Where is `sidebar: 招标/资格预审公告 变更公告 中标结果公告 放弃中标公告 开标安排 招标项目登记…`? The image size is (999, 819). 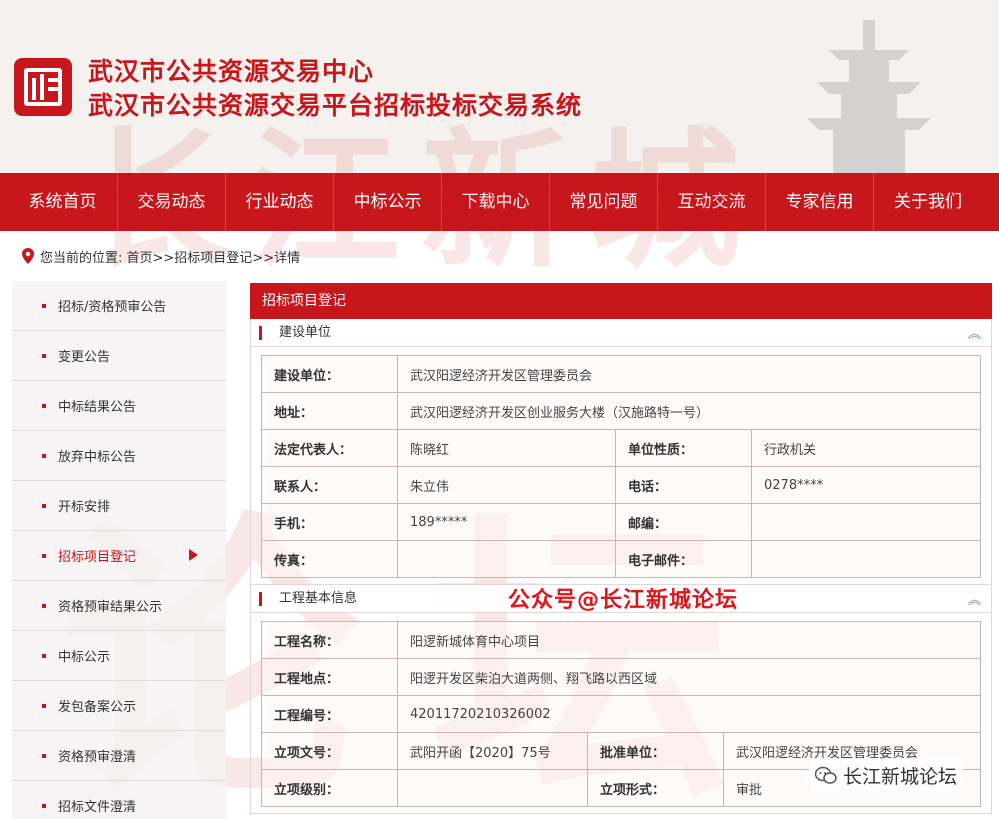
sidebar: 招标/资格预审公告 变更公告 中标结果公告 放弃中标公告 开标安排 招标项目登记… is located at coordinates (119, 550).